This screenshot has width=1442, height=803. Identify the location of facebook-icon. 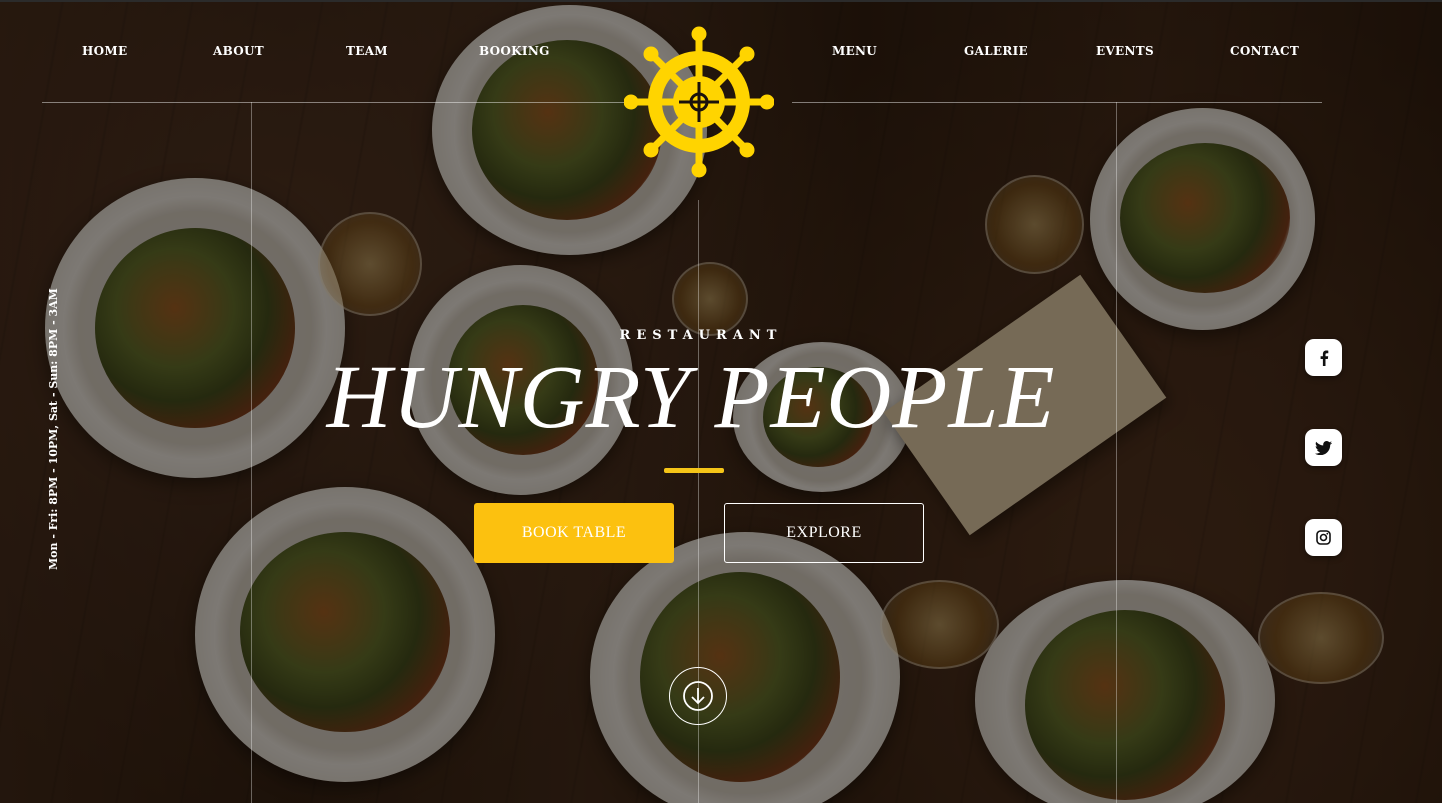
(1323, 357).